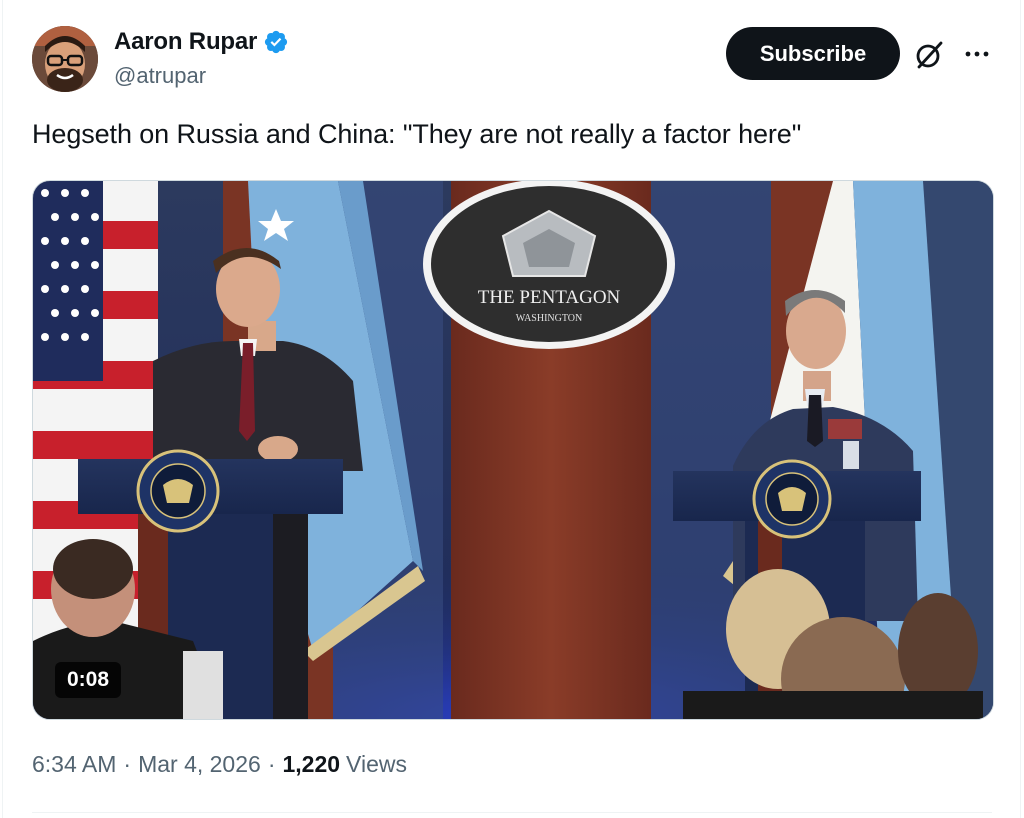 The image size is (1024, 818). What do you see at coordinates (1020, 409) in the screenshot?
I see `card-right-edge` at bounding box center [1020, 409].